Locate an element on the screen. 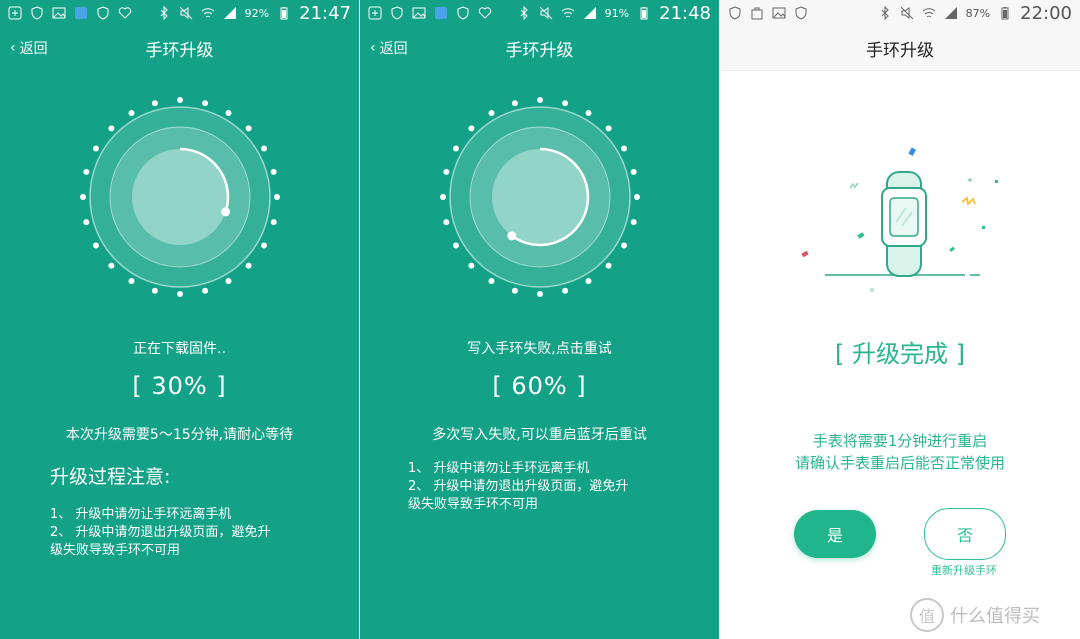 This screenshot has height=639, width=1080. chevron-left-icon: ‹ is located at coordinates (13, 48).